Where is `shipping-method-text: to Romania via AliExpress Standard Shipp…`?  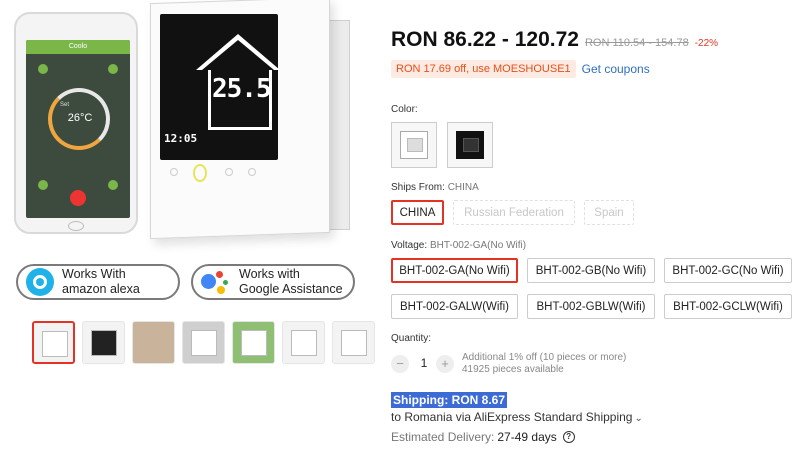 shipping-method-text: to Romania via AliExpress Standard Shipp… is located at coordinates (512, 417).